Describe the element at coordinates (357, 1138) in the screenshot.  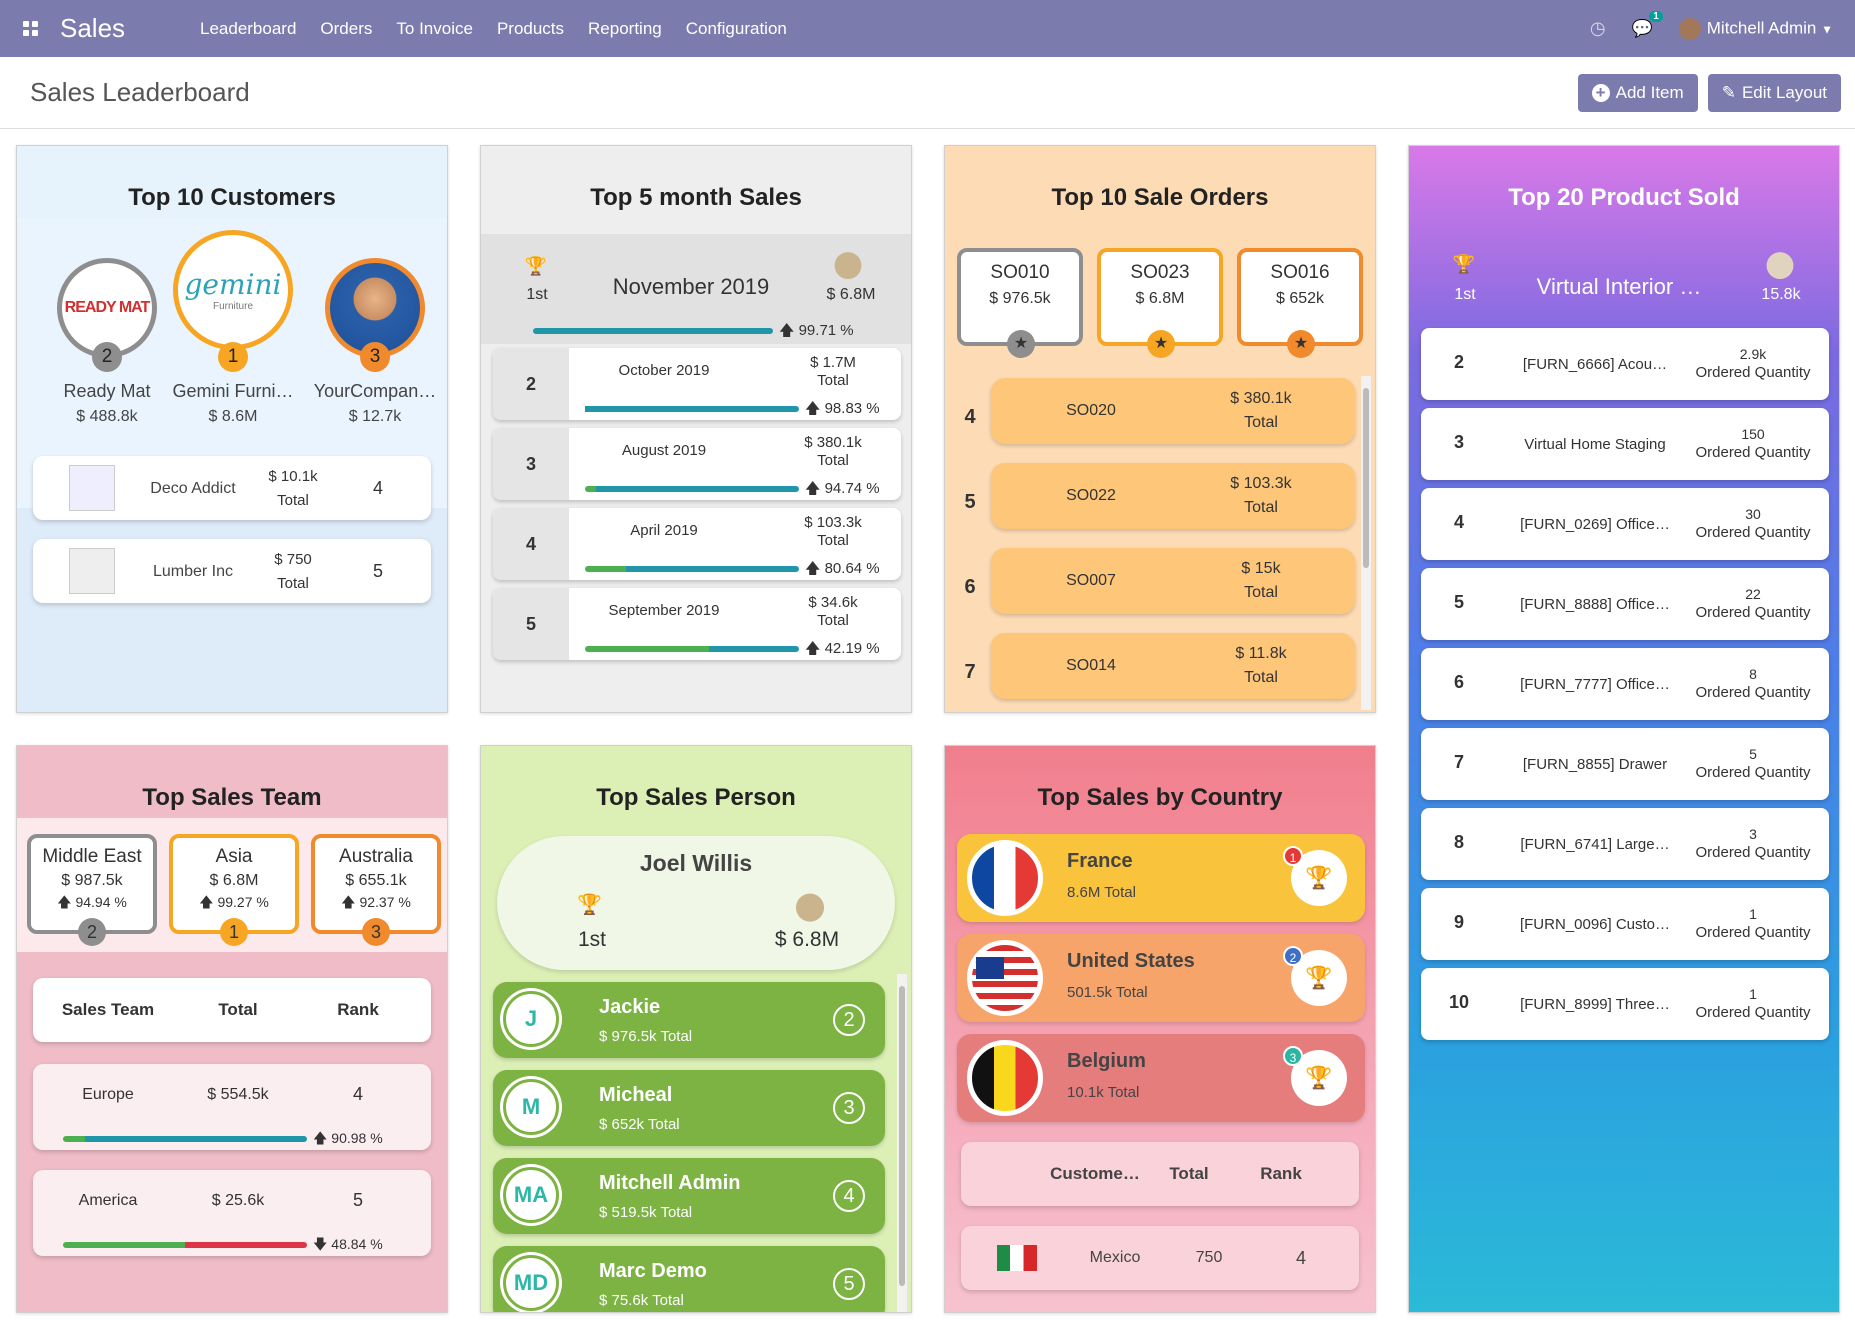
I see `team-pct-text: 90.98 %` at that location.